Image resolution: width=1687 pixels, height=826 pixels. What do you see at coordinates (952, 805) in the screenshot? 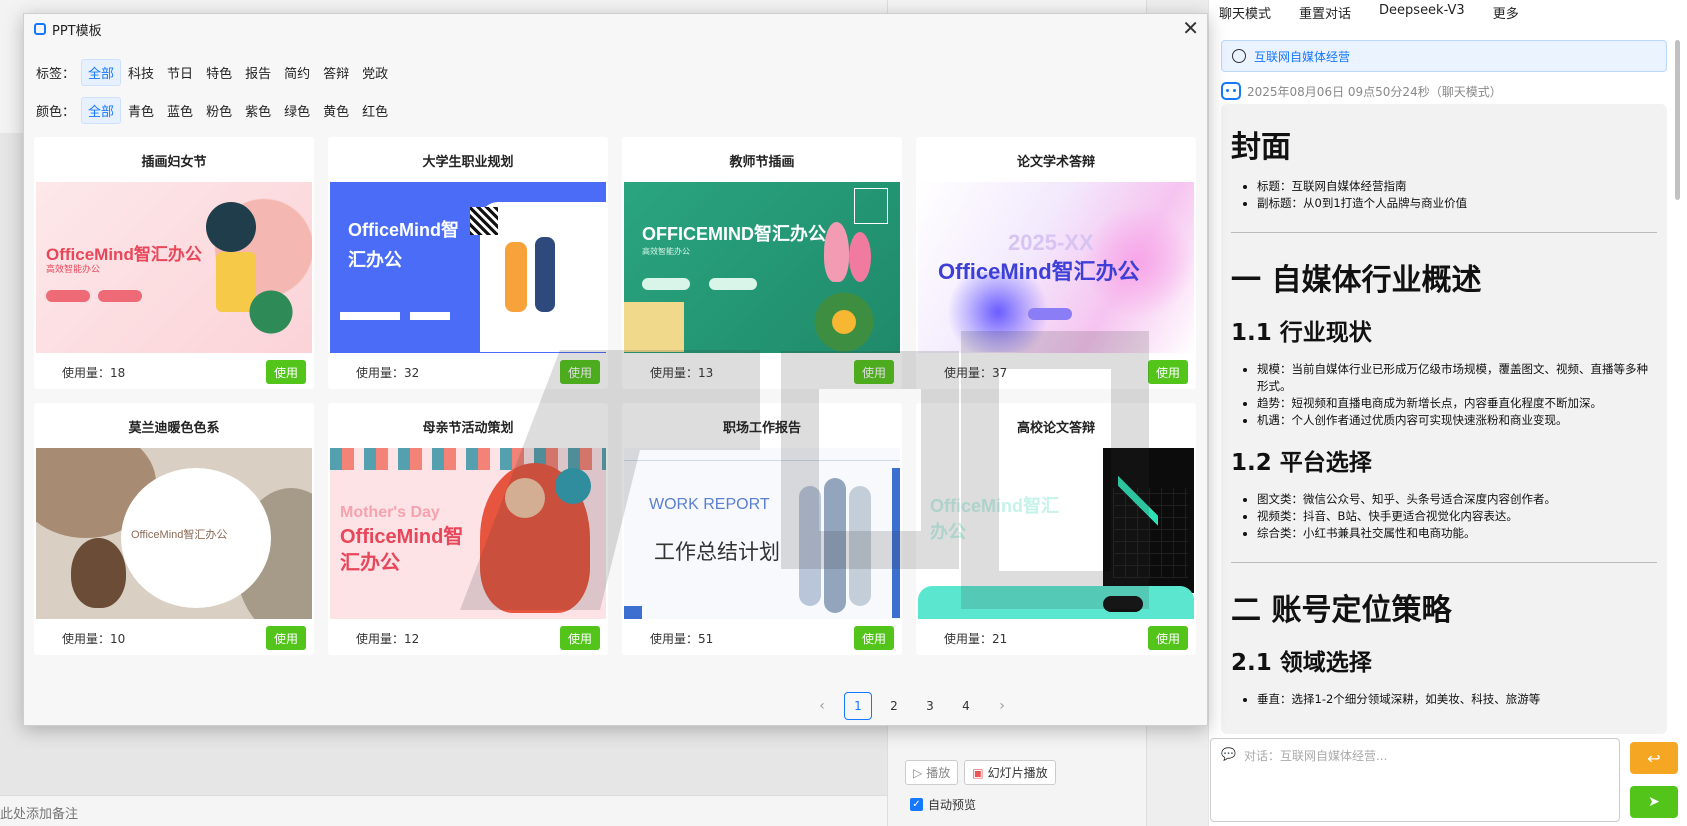
I see `auto-preview-label: 自动预览` at bounding box center [952, 805].